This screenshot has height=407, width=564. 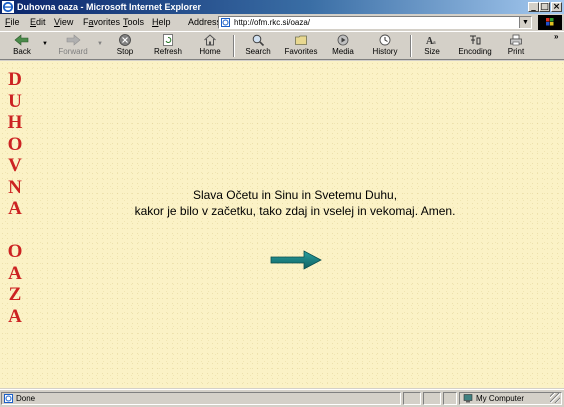 I want to click on refresh-icon, so click(x=168, y=40).